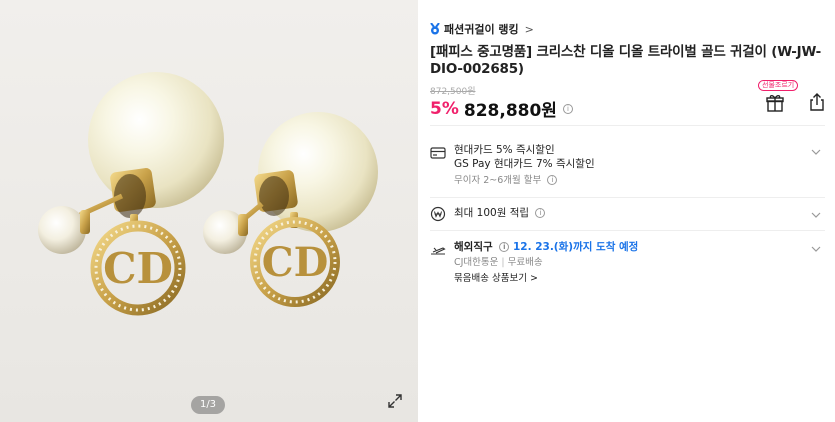  What do you see at coordinates (498, 180) in the screenshot?
I see `installment-text: 무이자 2~6개월 할부` at bounding box center [498, 180].